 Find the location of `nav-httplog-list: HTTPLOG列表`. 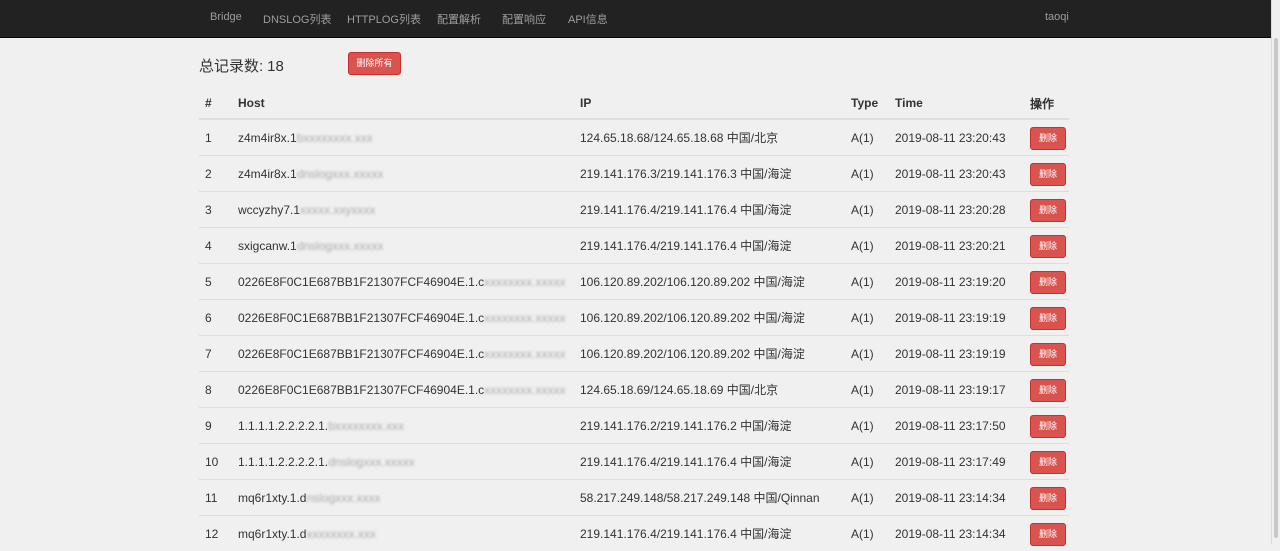

nav-httplog-list: HTTPLOG列表 is located at coordinates (384, 19).